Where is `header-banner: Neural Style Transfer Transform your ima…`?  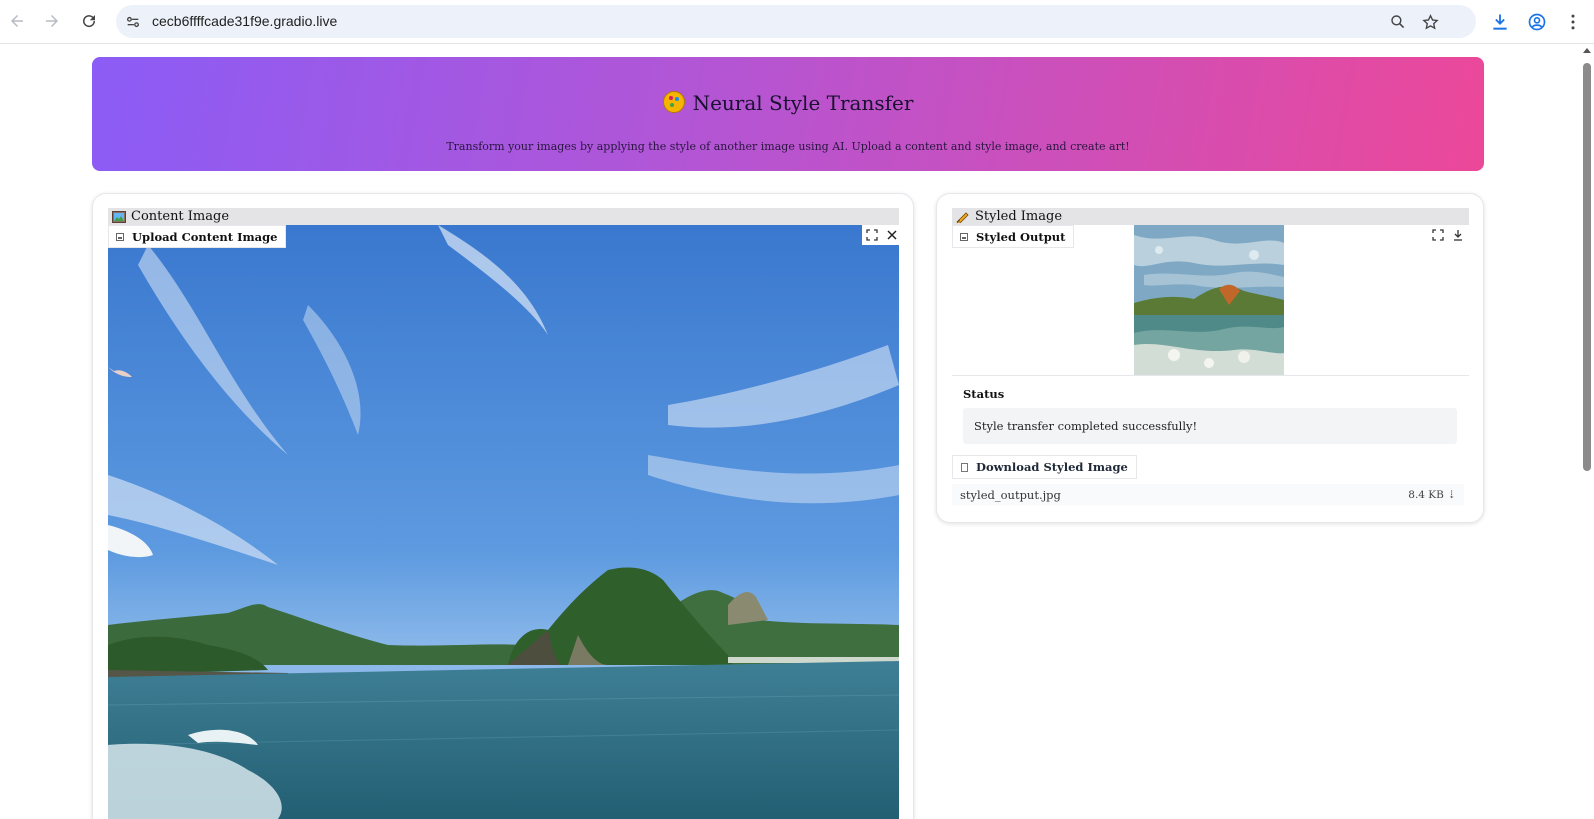
header-banner: Neural Style Transfer Transform your ima… is located at coordinates (788, 114).